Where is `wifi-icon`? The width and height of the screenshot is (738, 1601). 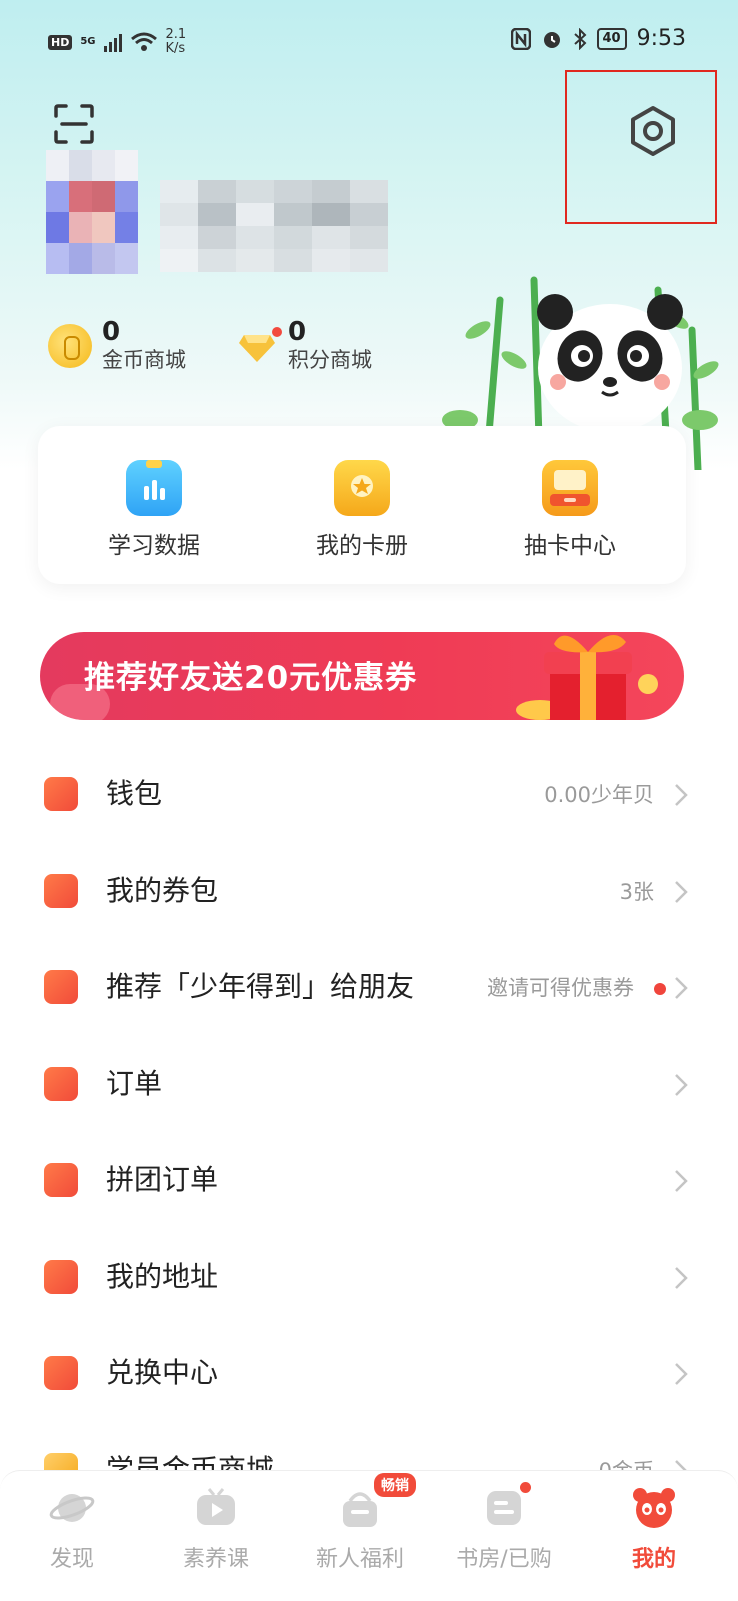
wifi-icon is located at coordinates (143, 41).